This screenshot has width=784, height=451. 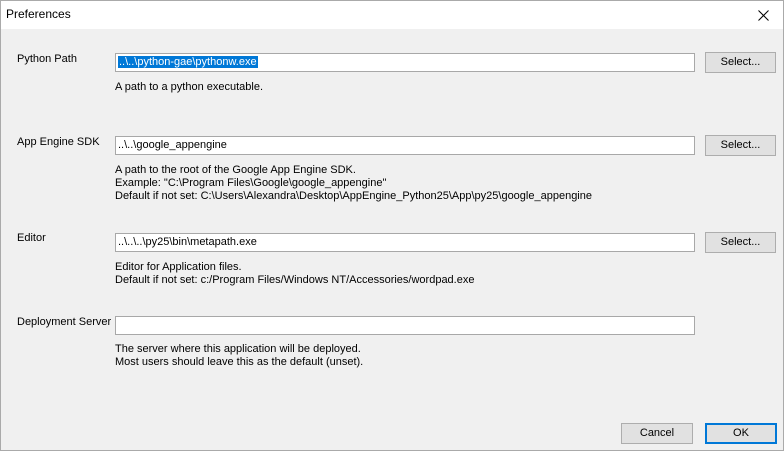 I want to click on description-line: A path to a python executable., so click(x=189, y=87).